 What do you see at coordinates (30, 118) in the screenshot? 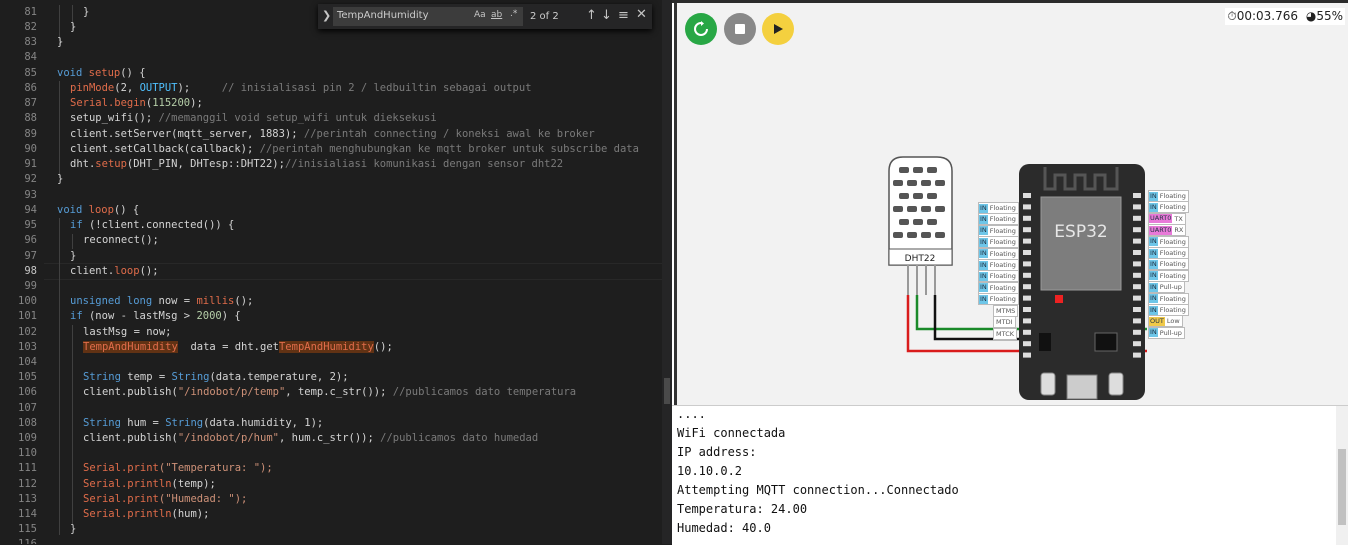
I see `line-number: 88` at bounding box center [30, 118].